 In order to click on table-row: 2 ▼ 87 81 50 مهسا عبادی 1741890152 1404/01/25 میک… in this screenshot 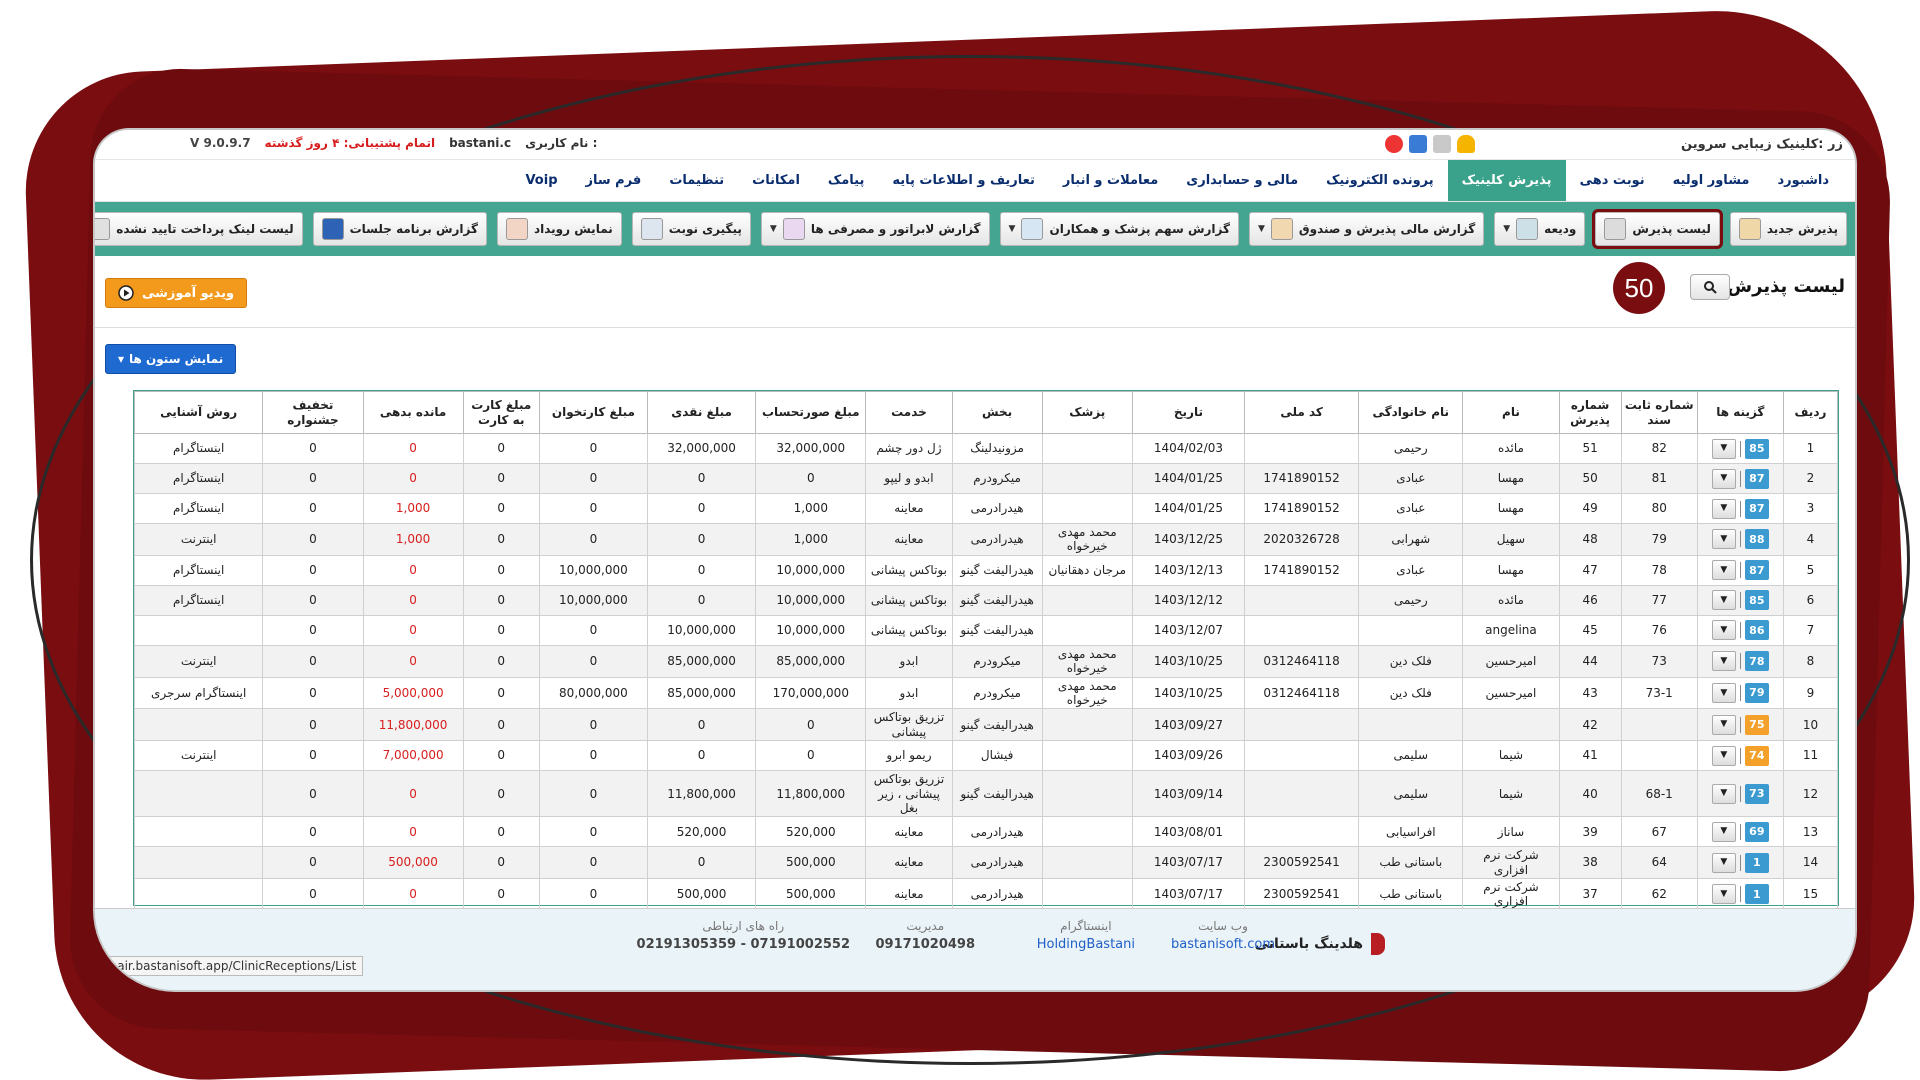, I will do `click(986, 478)`.